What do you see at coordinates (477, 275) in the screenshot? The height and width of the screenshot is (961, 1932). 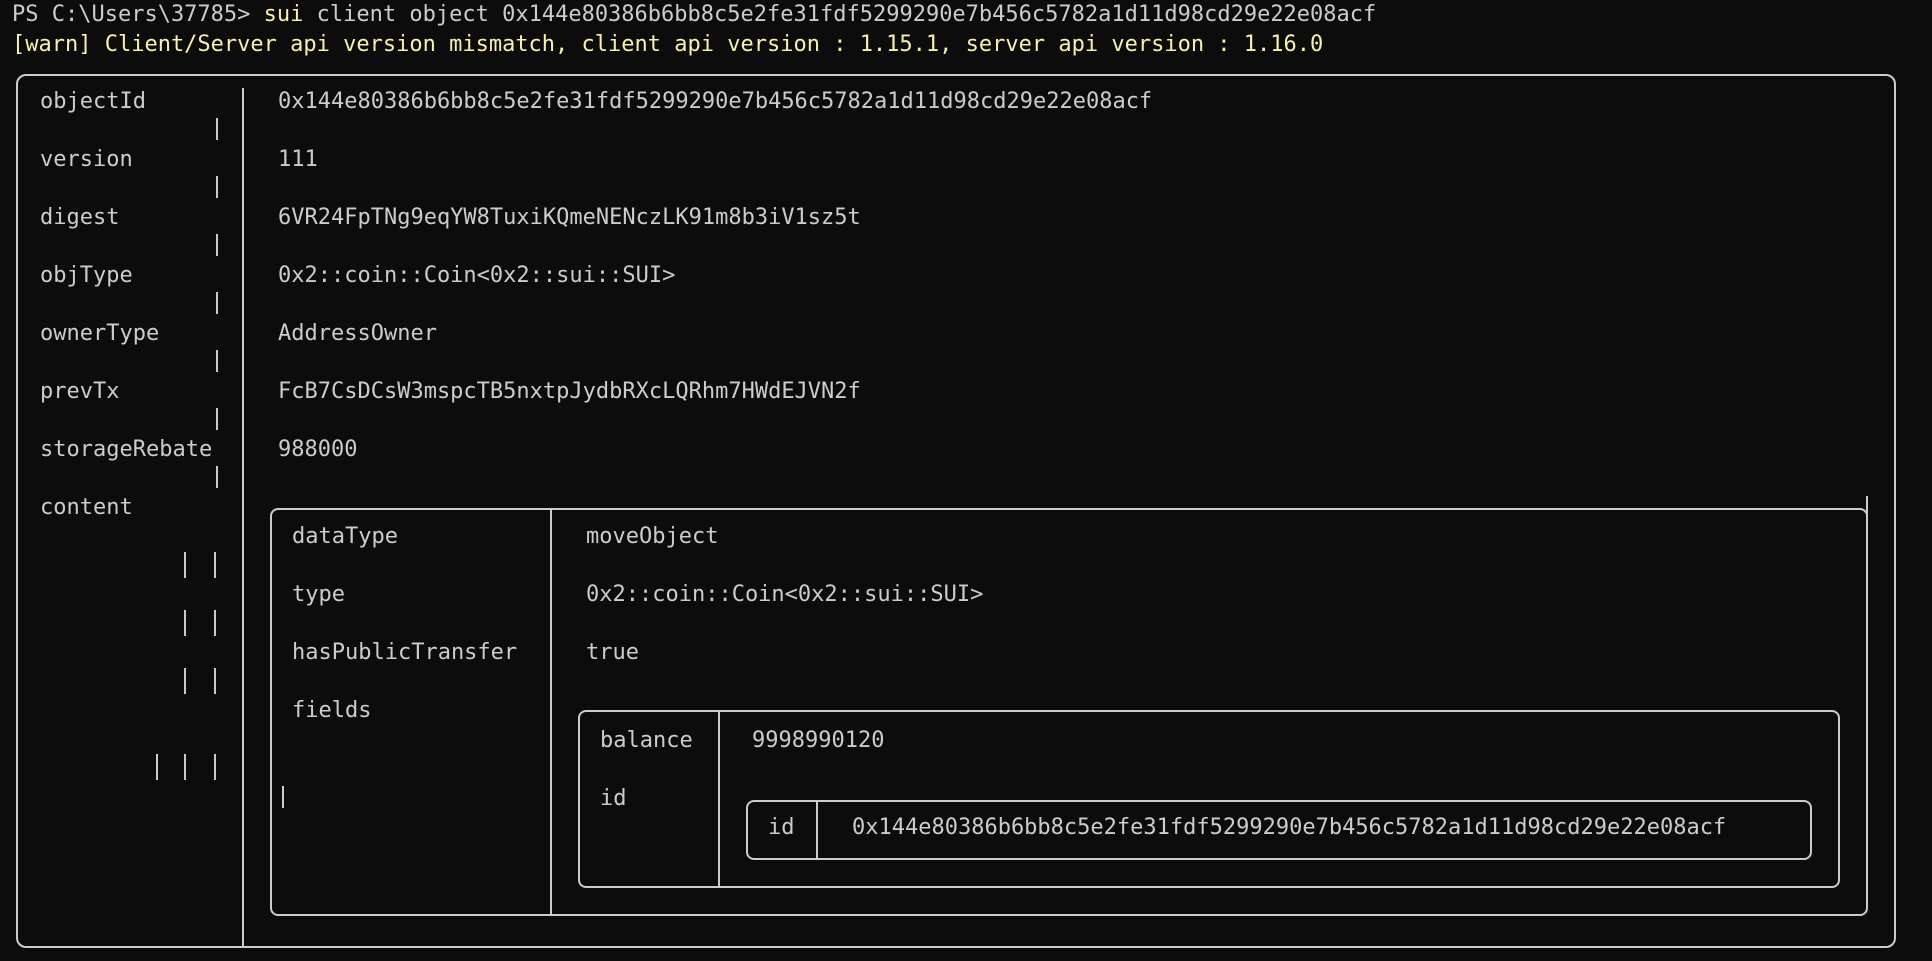 I see `row-value-objType: 0x2::coin::Coin<0x2::sui::SUI>` at bounding box center [477, 275].